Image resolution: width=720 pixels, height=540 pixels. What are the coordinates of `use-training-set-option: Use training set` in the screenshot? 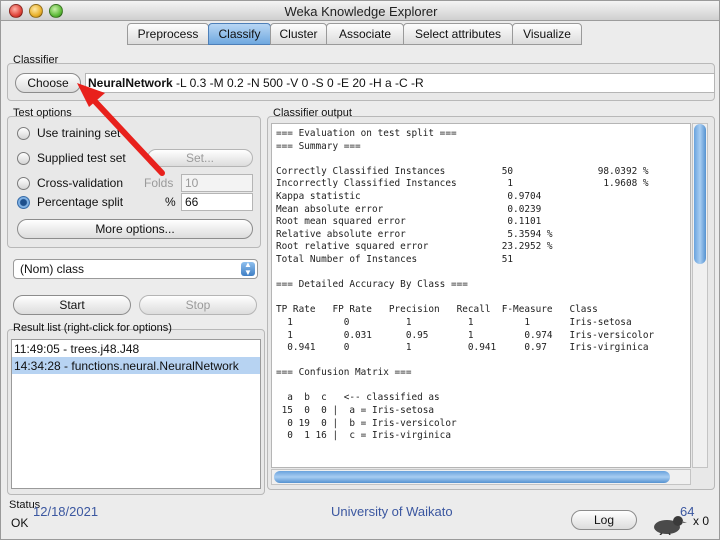 It's located at (68, 133).